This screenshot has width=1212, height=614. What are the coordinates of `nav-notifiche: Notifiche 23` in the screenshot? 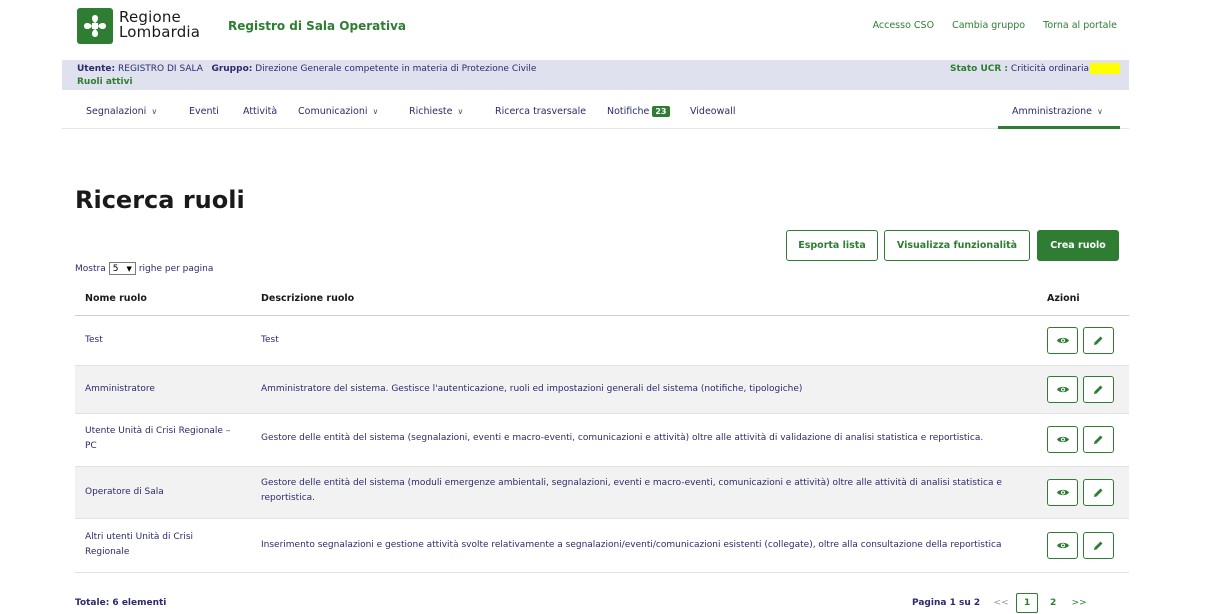 It's located at (638, 111).